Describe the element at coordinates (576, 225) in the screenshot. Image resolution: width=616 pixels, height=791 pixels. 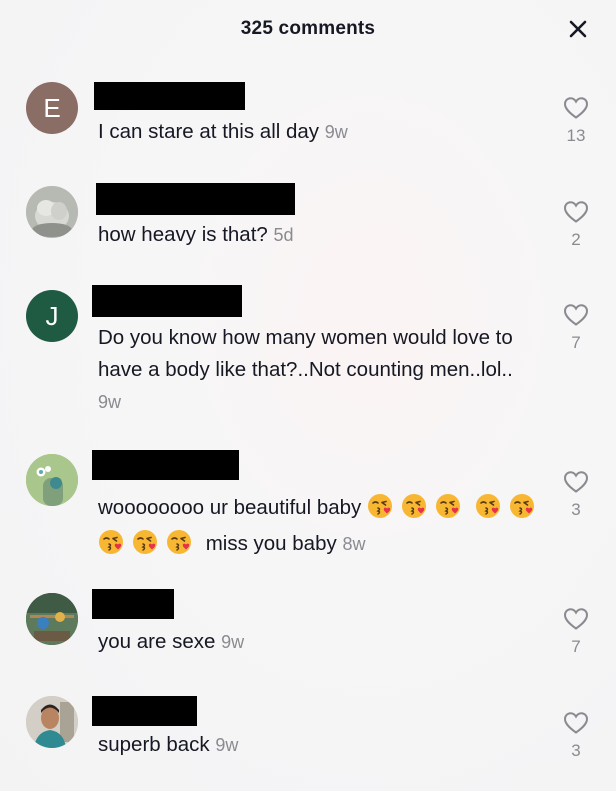
I see `like-button: 2` at that location.